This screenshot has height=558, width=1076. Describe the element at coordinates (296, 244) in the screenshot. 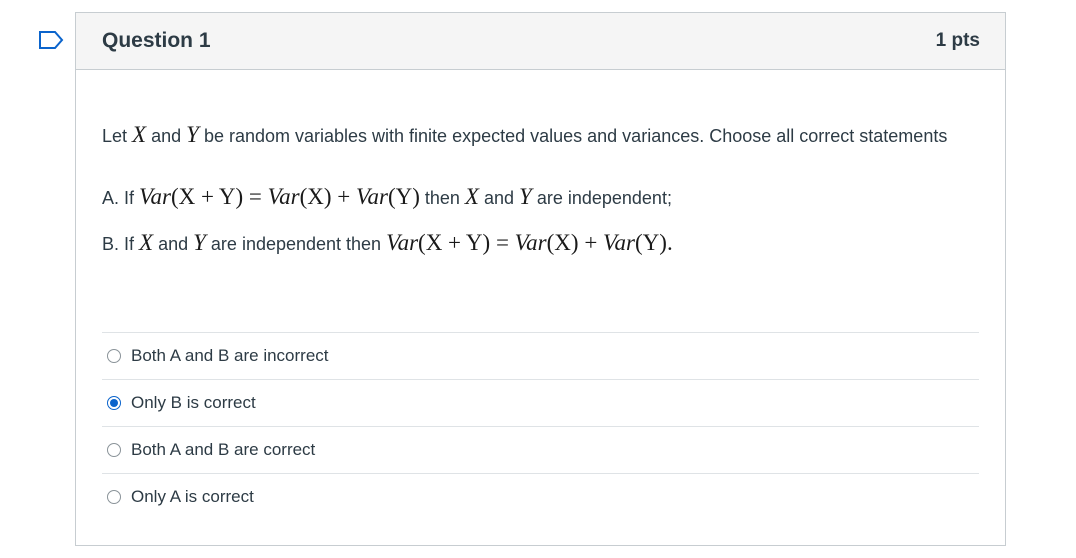

I see `statement-text: are independent then` at that location.